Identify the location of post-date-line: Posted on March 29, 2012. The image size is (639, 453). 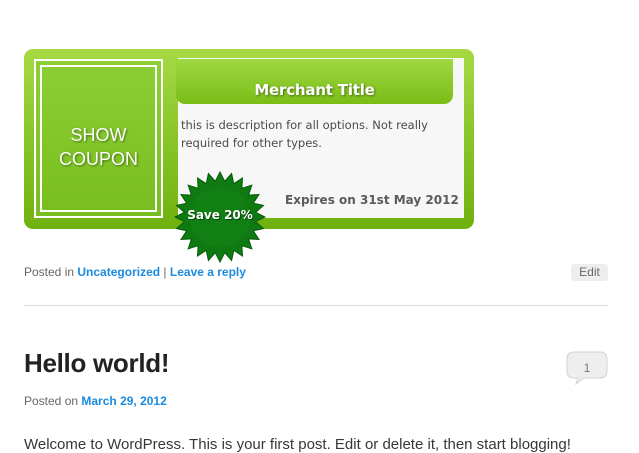
(95, 401).